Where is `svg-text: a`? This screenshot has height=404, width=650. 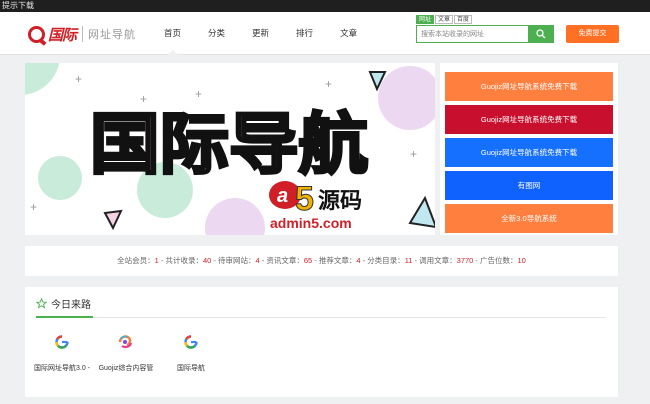 svg-text: a is located at coordinates (282, 196).